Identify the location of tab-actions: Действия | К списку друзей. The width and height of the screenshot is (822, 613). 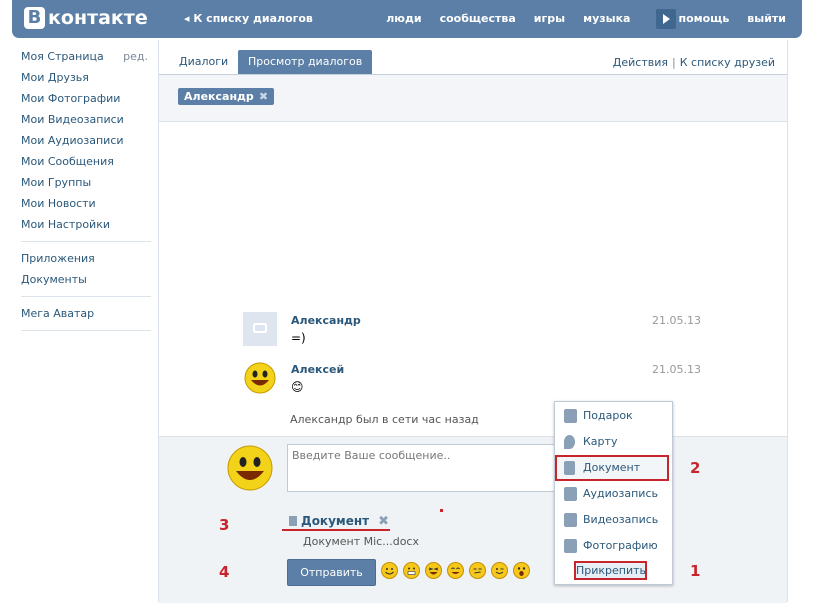
(694, 62).